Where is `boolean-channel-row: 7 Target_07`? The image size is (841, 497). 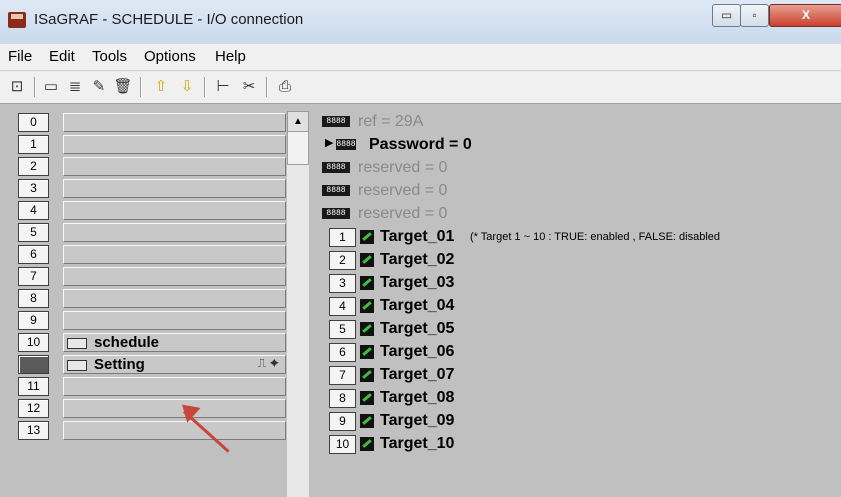
boolean-channel-row: 7 Target_07 is located at coordinates (581, 375).